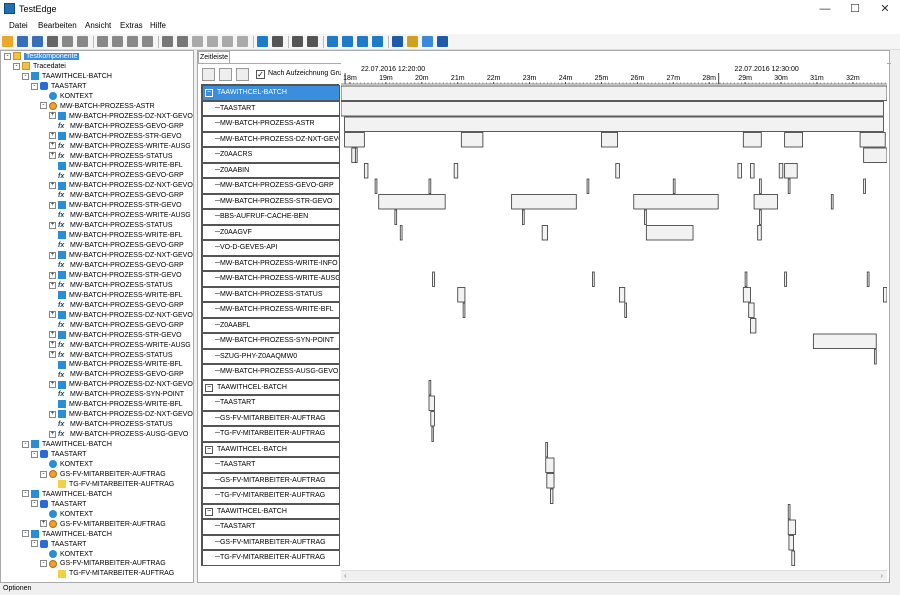  What do you see at coordinates (120, 147) in the screenshot?
I see `tree-item: + fx MW-BATCH-PROZESS-WRITE-AUSG` at bounding box center [120, 147].